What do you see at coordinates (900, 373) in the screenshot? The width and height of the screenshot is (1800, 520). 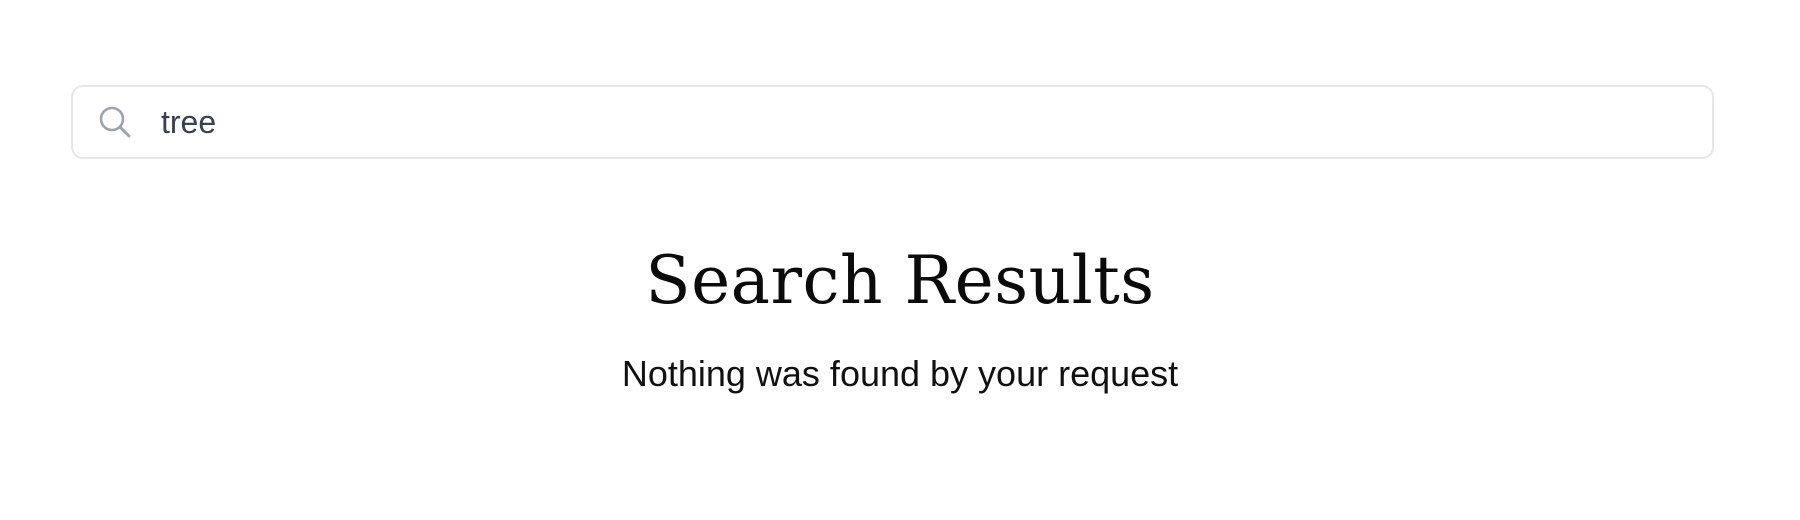 I see `no-results-message: Nothing was found by your request` at bounding box center [900, 373].